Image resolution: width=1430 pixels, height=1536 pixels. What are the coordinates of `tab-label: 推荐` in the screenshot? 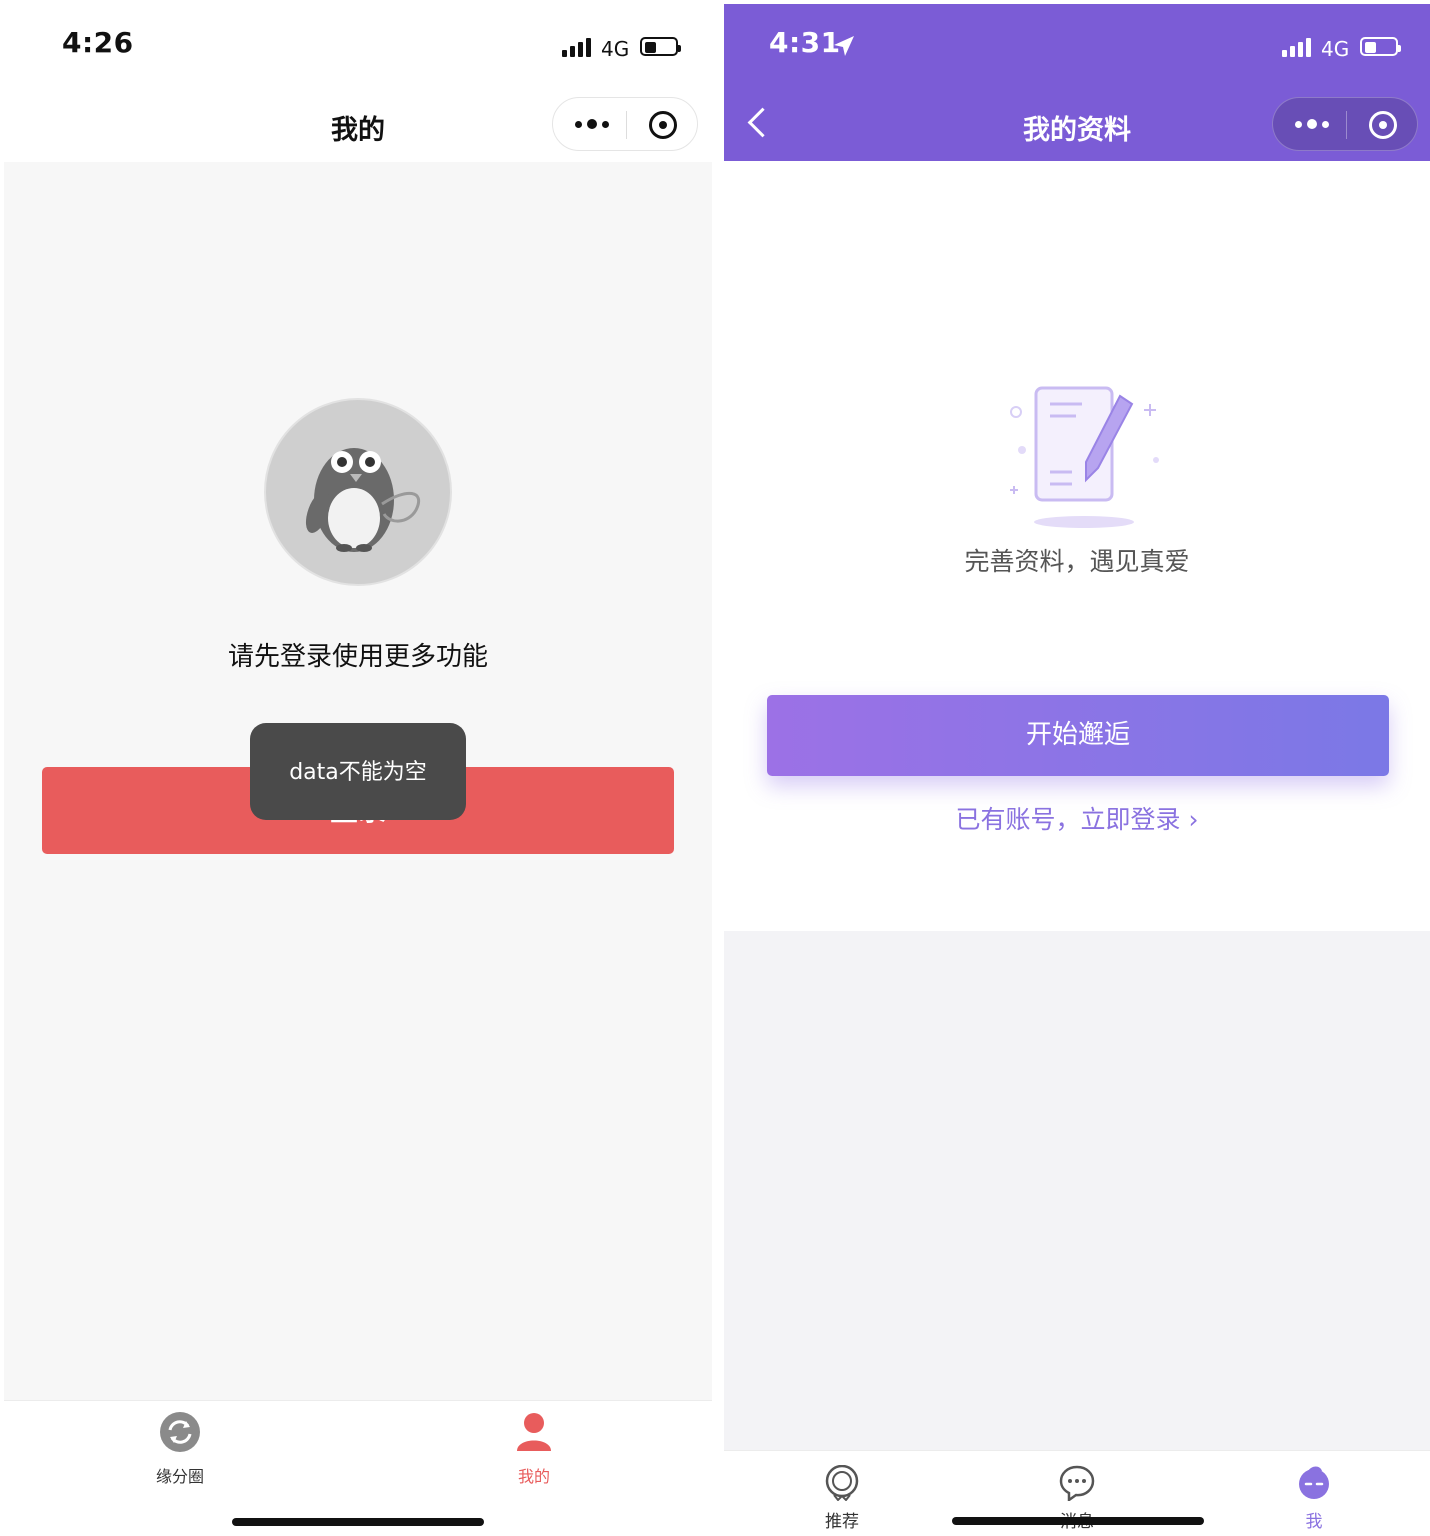 It's located at (842, 1522).